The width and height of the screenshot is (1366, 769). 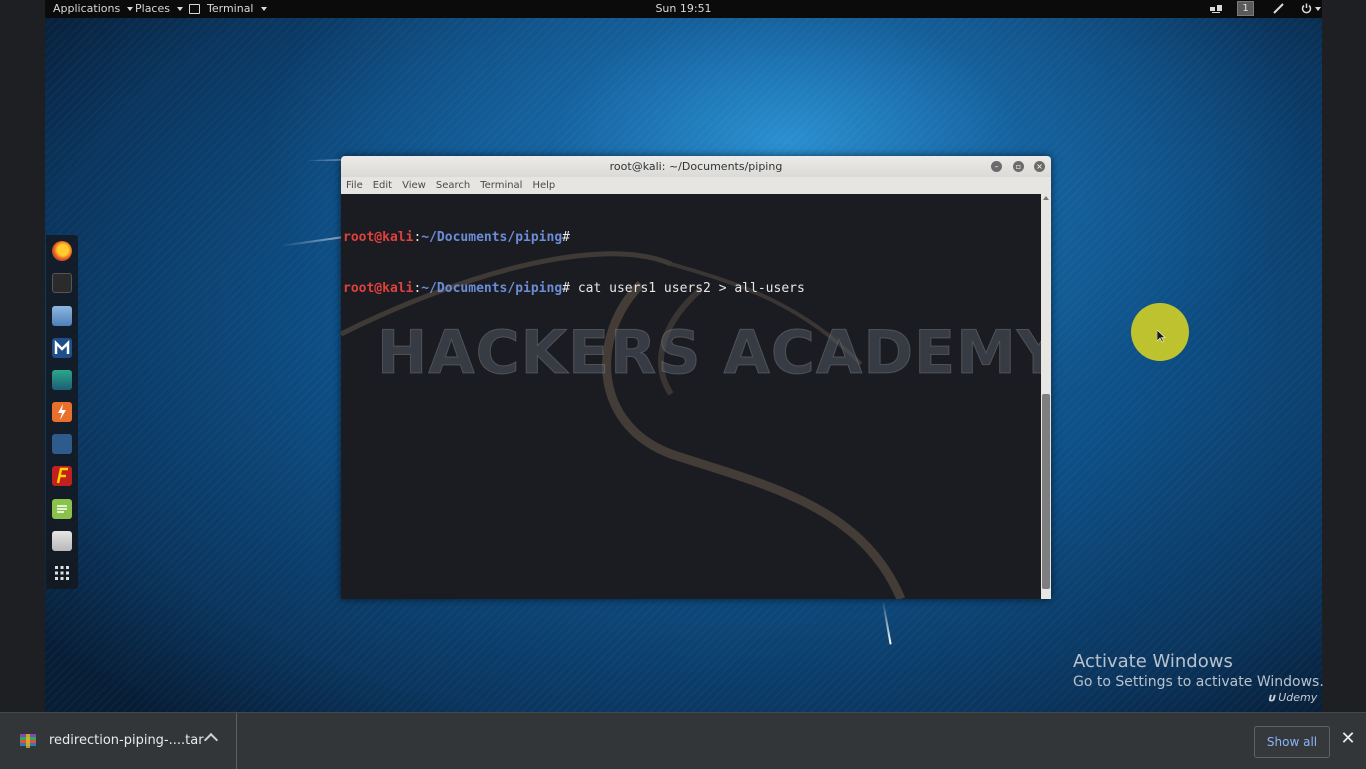 What do you see at coordinates (1306, 8) in the screenshot?
I see `power-icon` at bounding box center [1306, 8].